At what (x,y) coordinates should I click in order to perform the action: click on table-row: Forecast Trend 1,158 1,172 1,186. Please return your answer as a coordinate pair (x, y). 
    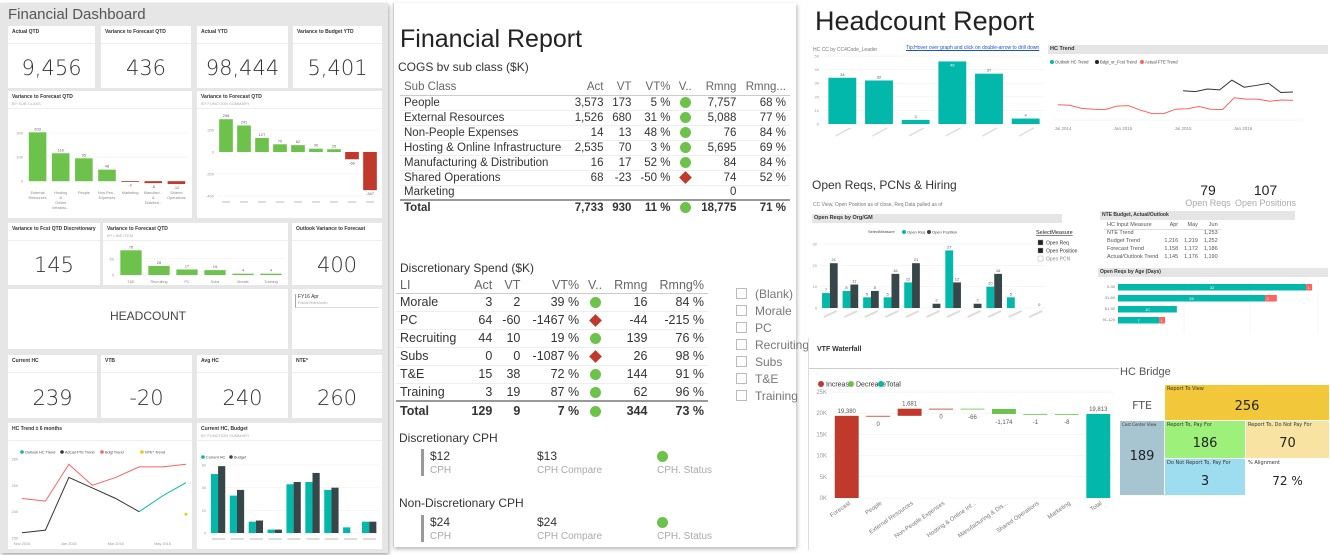
    Looking at the image, I should click on (1162, 249).